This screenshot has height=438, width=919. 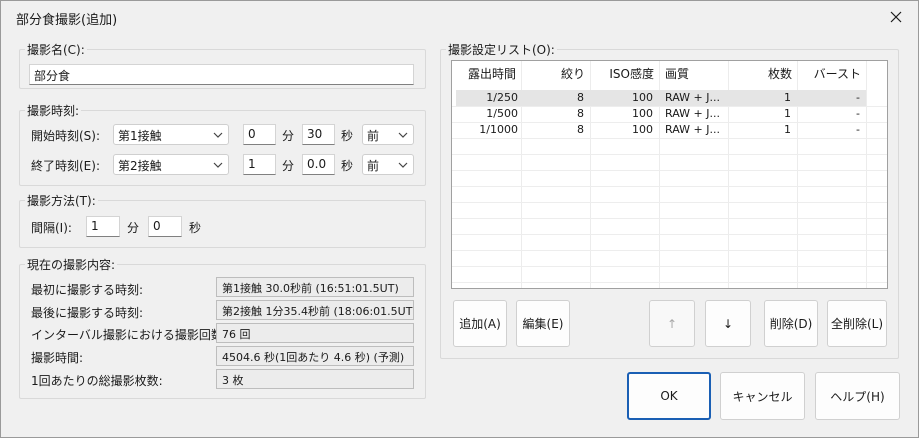 I want to click on end-direction-value: 前, so click(x=373, y=166).